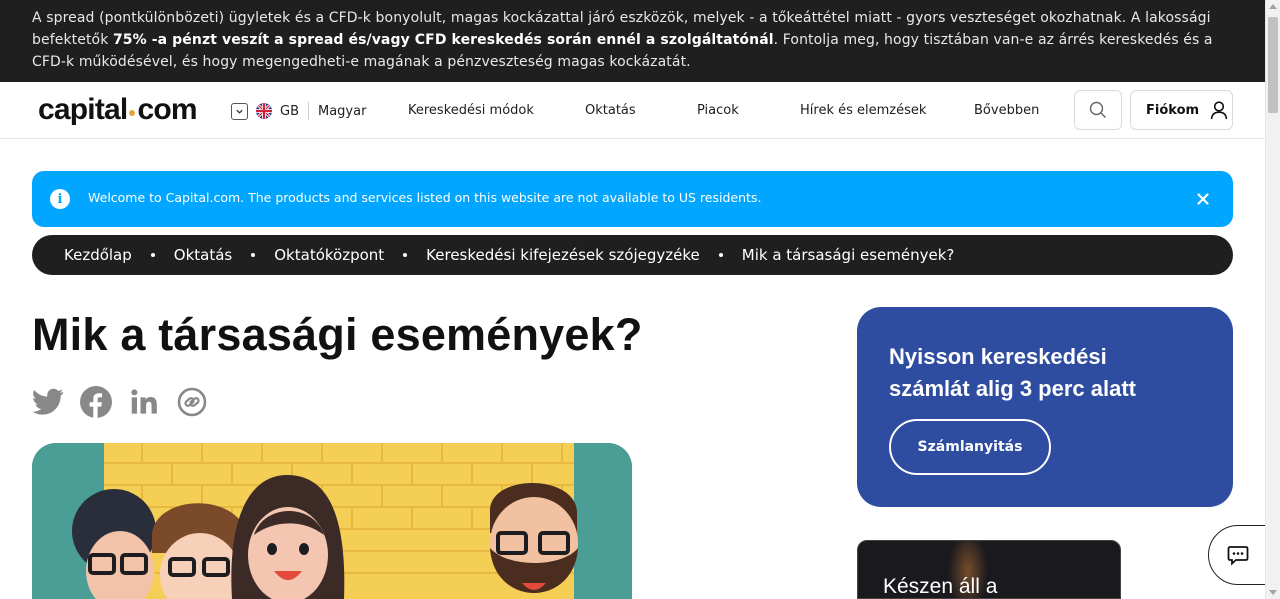 This screenshot has height=599, width=1280. What do you see at coordinates (192, 402) in the screenshot?
I see `copy-link-icon` at bounding box center [192, 402].